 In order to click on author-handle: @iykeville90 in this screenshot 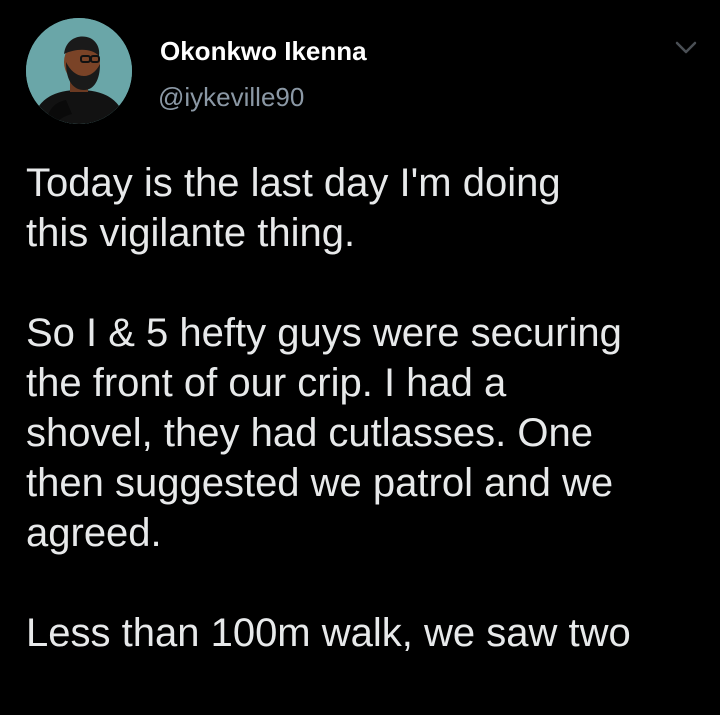, I will do `click(231, 97)`.